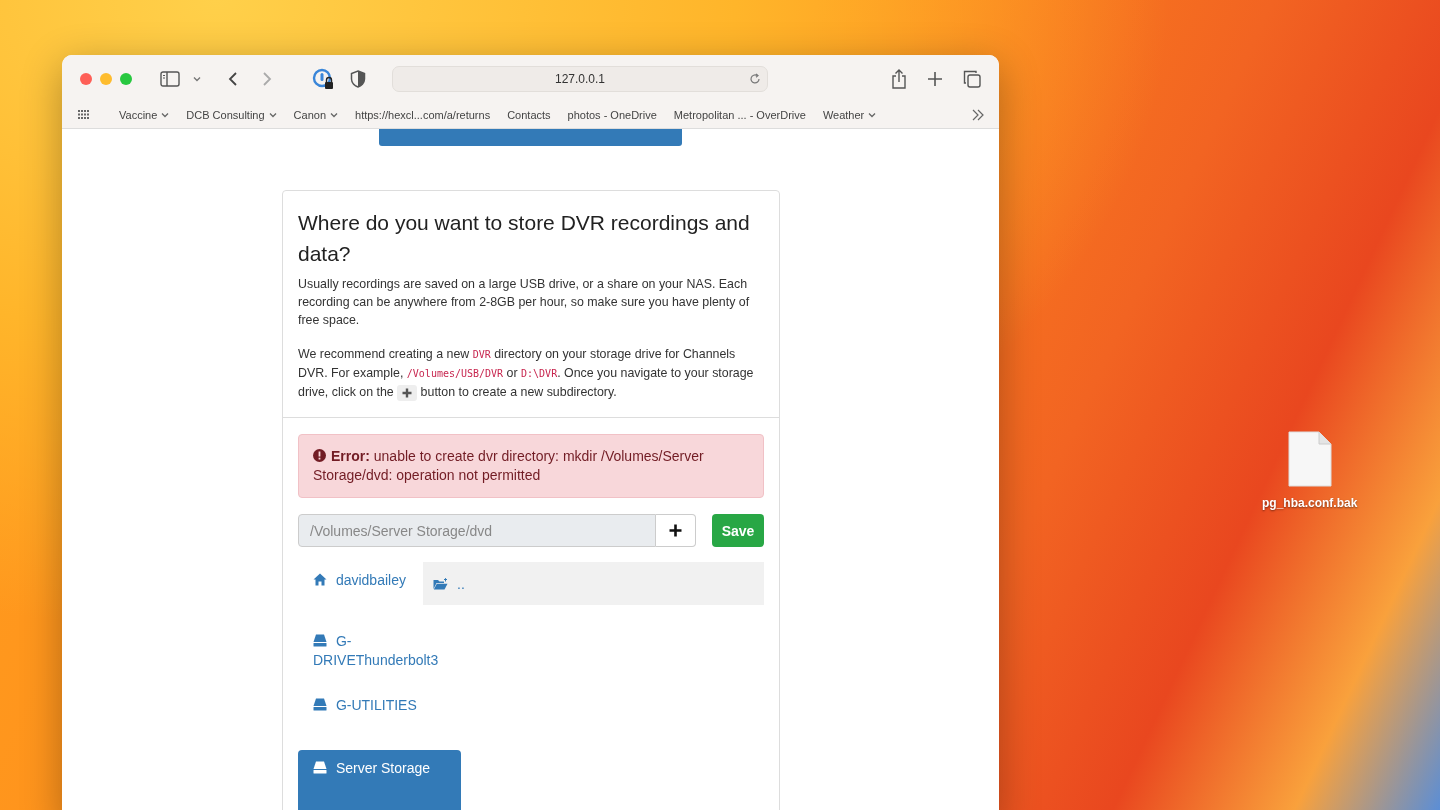  What do you see at coordinates (319, 455) in the screenshot?
I see `exclamation-icon` at bounding box center [319, 455].